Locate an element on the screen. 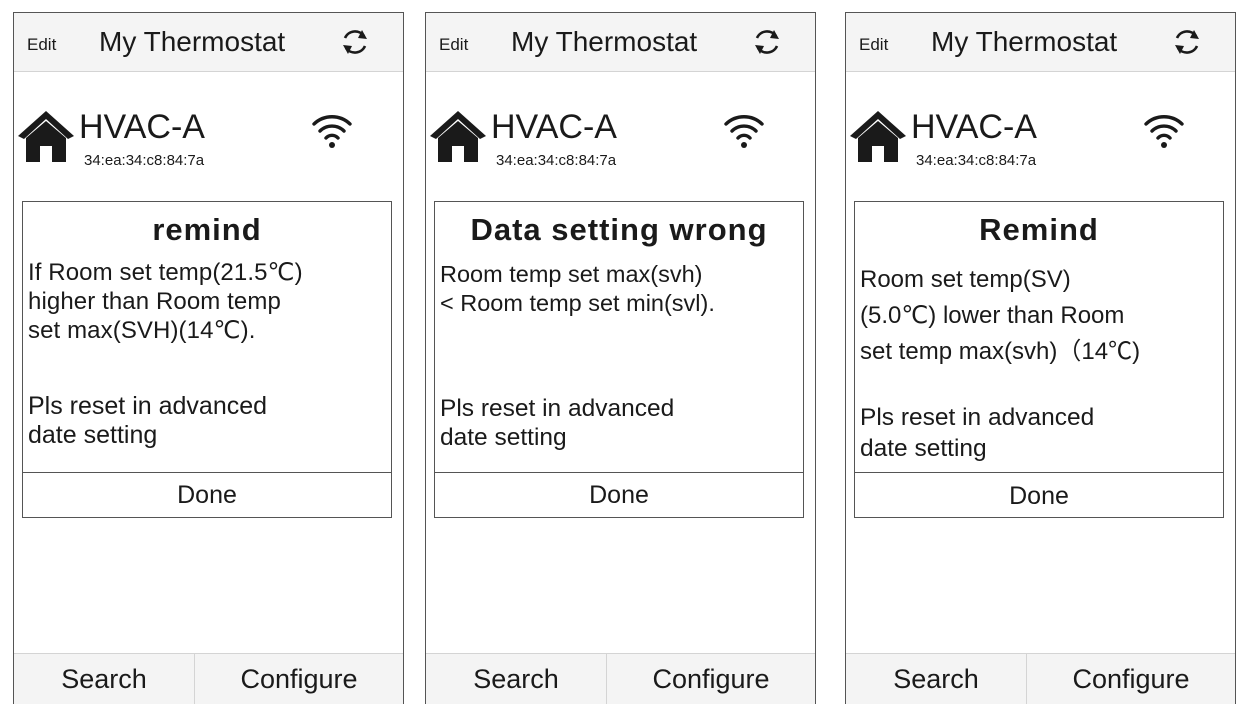 The width and height of the screenshot is (1238, 704). dialog-title: remind is located at coordinates (207, 229).